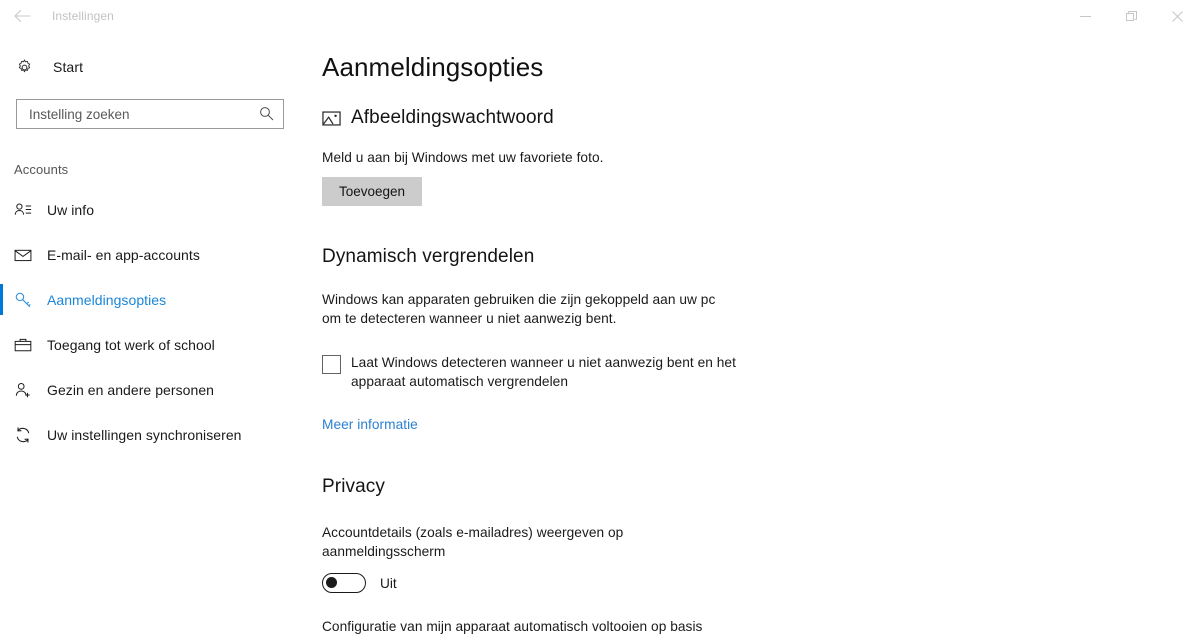  I want to click on briefcase-icon, so click(26, 345).